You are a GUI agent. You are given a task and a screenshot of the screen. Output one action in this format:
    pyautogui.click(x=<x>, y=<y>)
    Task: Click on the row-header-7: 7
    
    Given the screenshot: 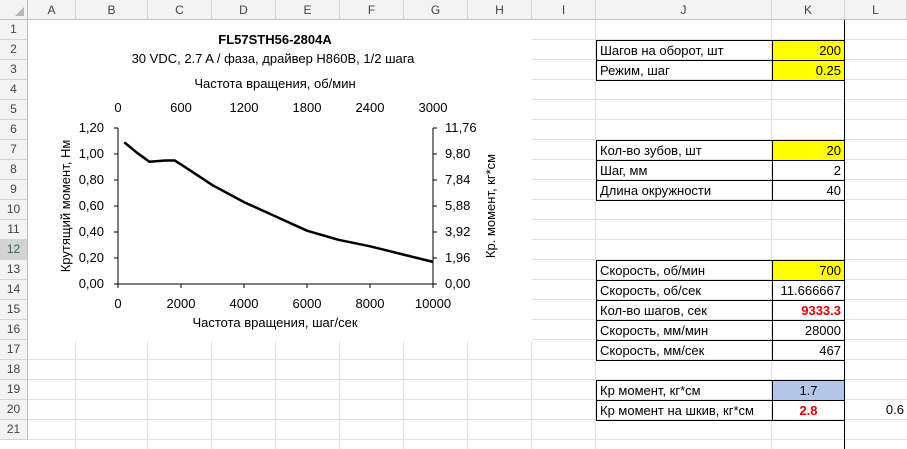 What is the action you would take?
    pyautogui.click(x=14, y=150)
    